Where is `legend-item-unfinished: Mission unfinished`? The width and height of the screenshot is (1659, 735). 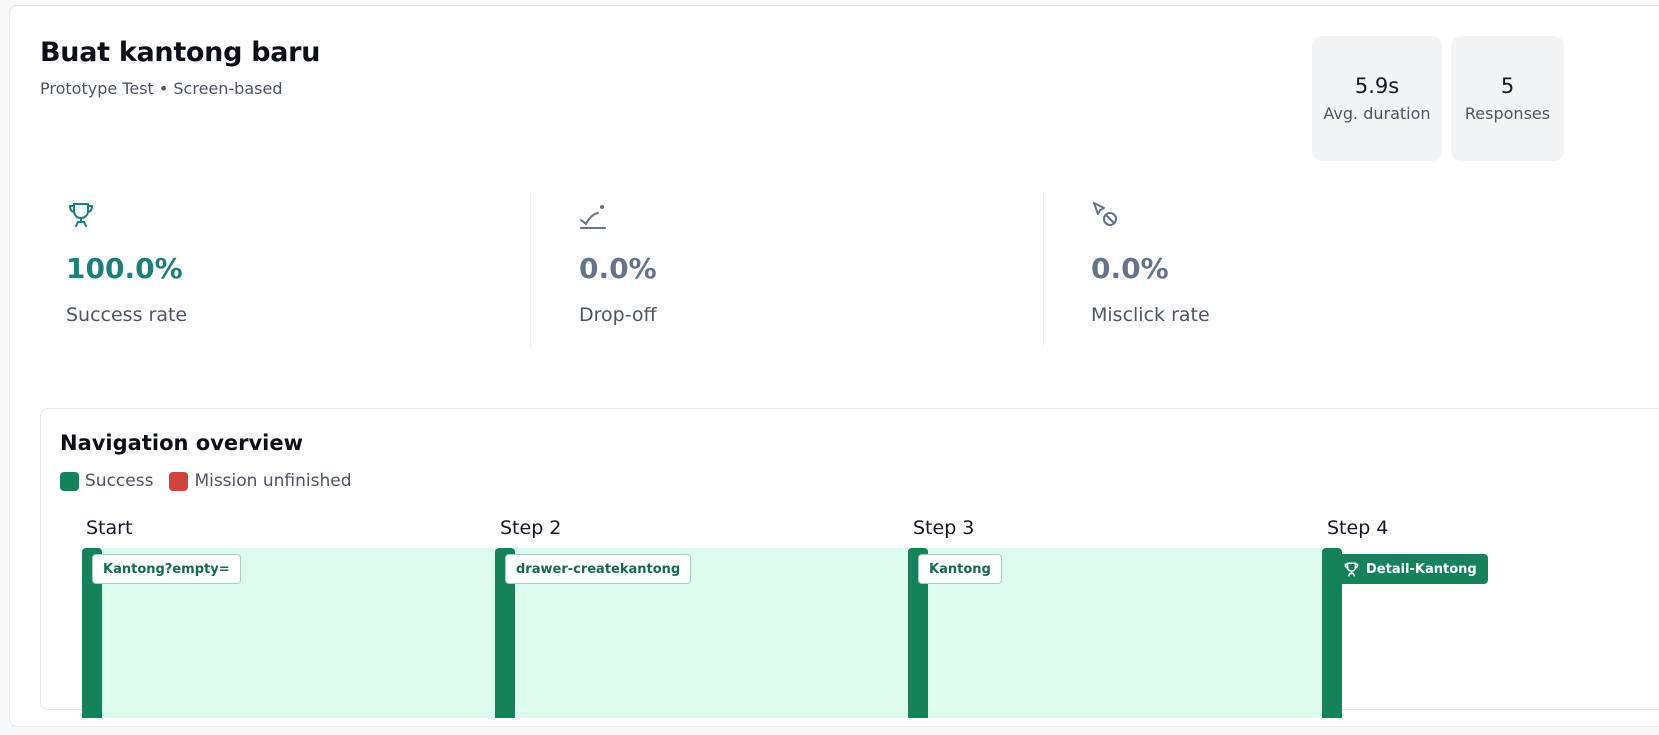 legend-item-unfinished: Mission unfinished is located at coordinates (260, 481).